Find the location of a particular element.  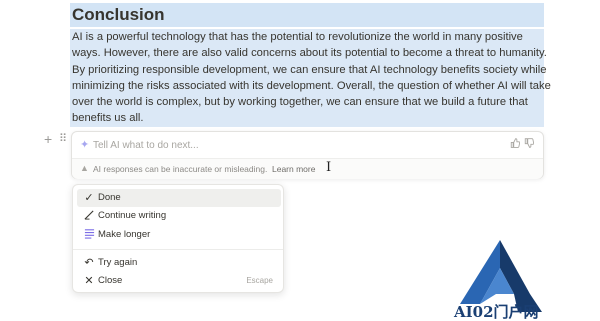

thumbs-down-glyph is located at coordinates (529, 143).